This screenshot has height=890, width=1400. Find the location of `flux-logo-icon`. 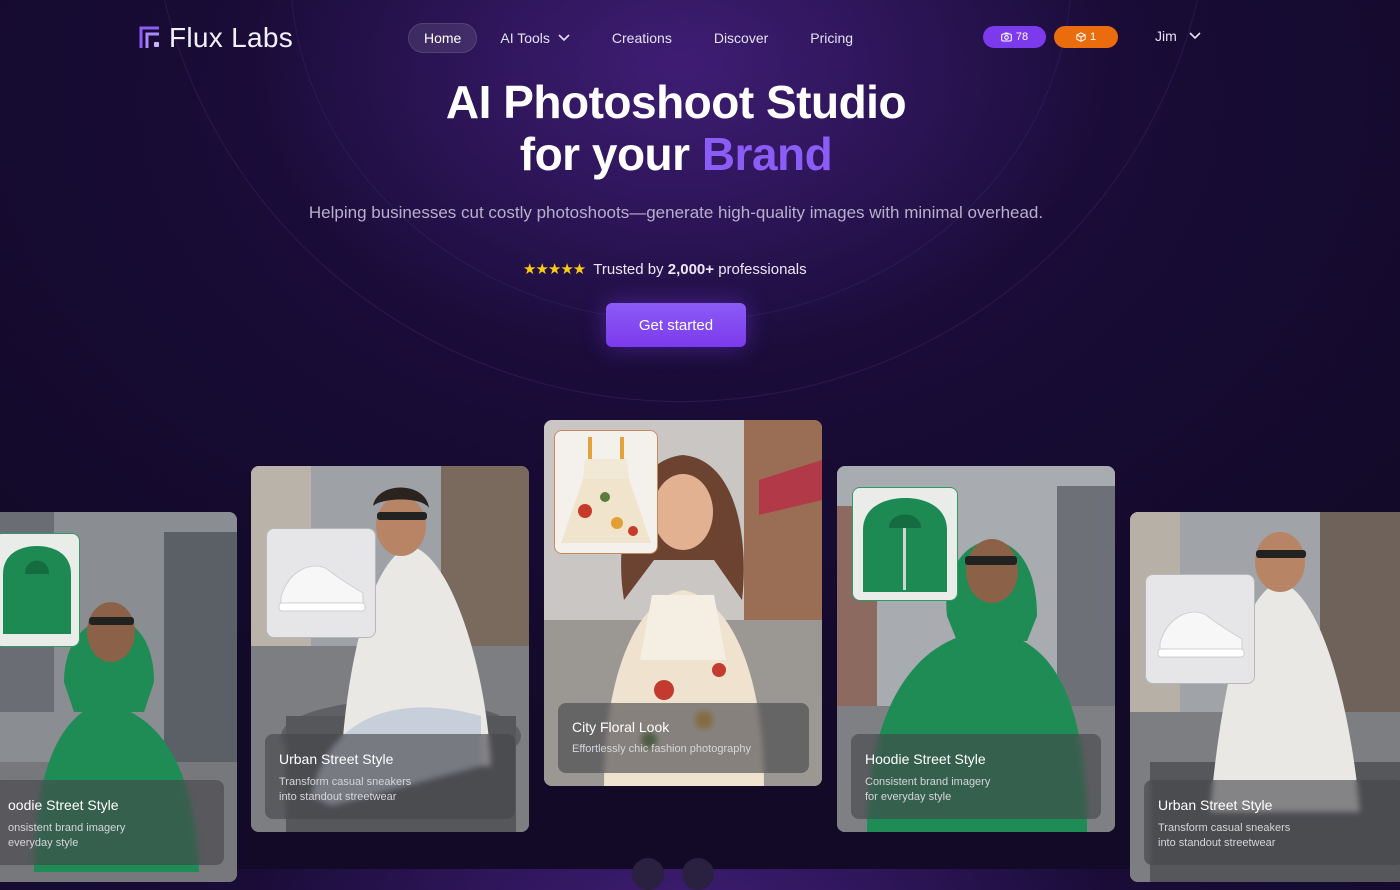

flux-logo-icon is located at coordinates (149, 37).